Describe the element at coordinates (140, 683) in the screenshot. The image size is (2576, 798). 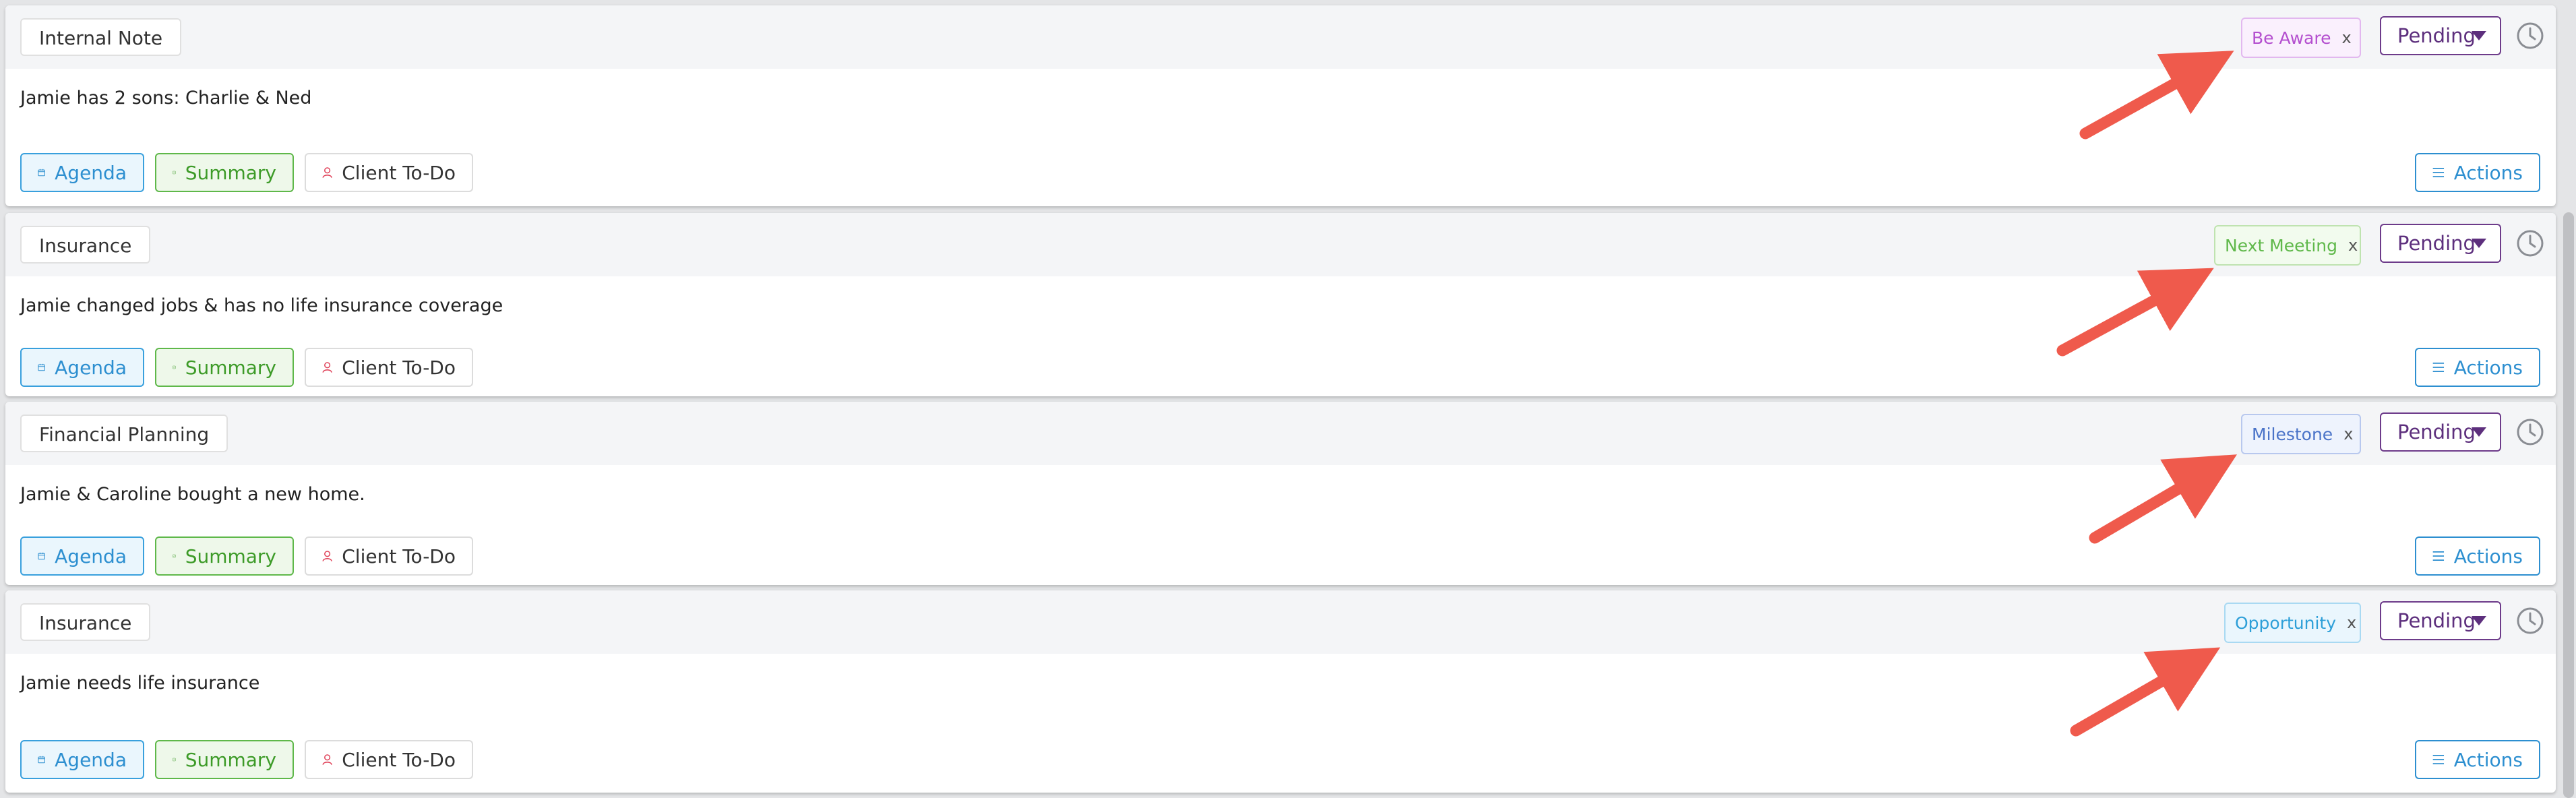
I see `note-text: Jamie needs life insurance` at that location.